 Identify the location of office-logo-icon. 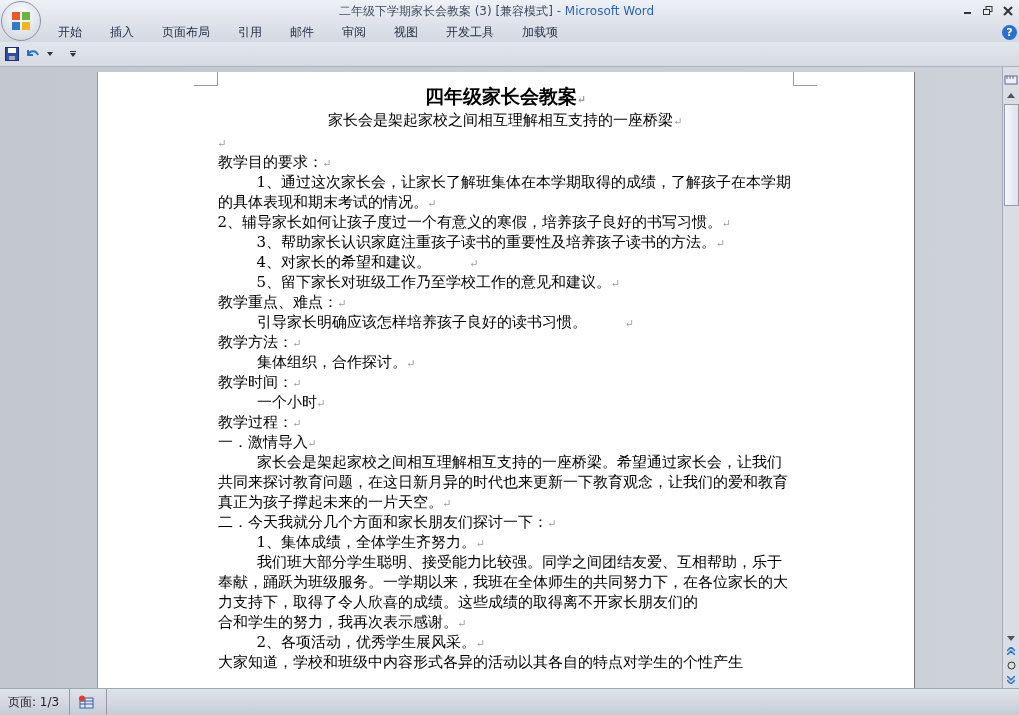
(21, 21).